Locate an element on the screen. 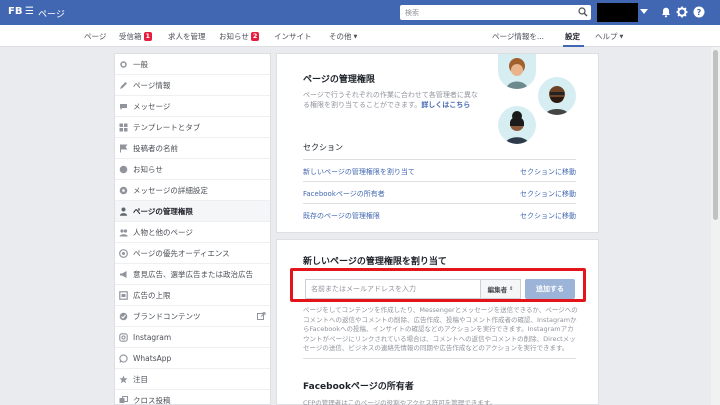 This screenshot has width=720, height=405. sidebar-item-label: WhatsApp is located at coordinates (152, 358).